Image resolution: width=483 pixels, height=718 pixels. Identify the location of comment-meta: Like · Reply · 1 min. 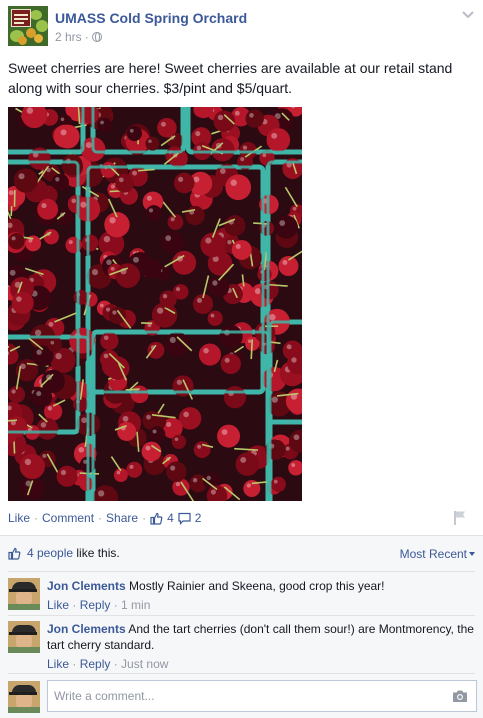
(99, 605).